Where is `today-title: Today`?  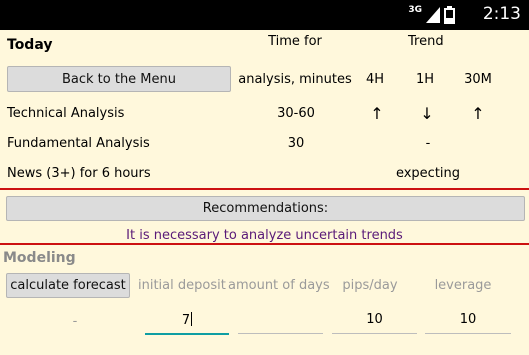 today-title: Today is located at coordinates (30, 45).